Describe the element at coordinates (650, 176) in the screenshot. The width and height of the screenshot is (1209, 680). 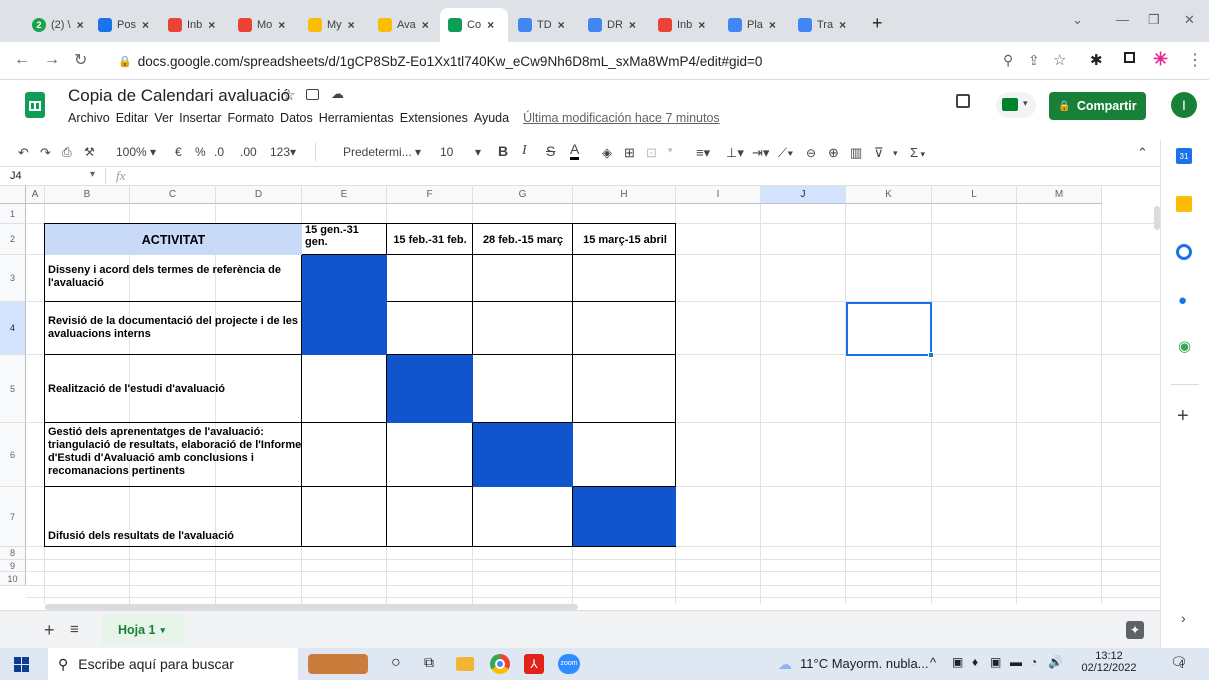
I see `formula-input` at that location.